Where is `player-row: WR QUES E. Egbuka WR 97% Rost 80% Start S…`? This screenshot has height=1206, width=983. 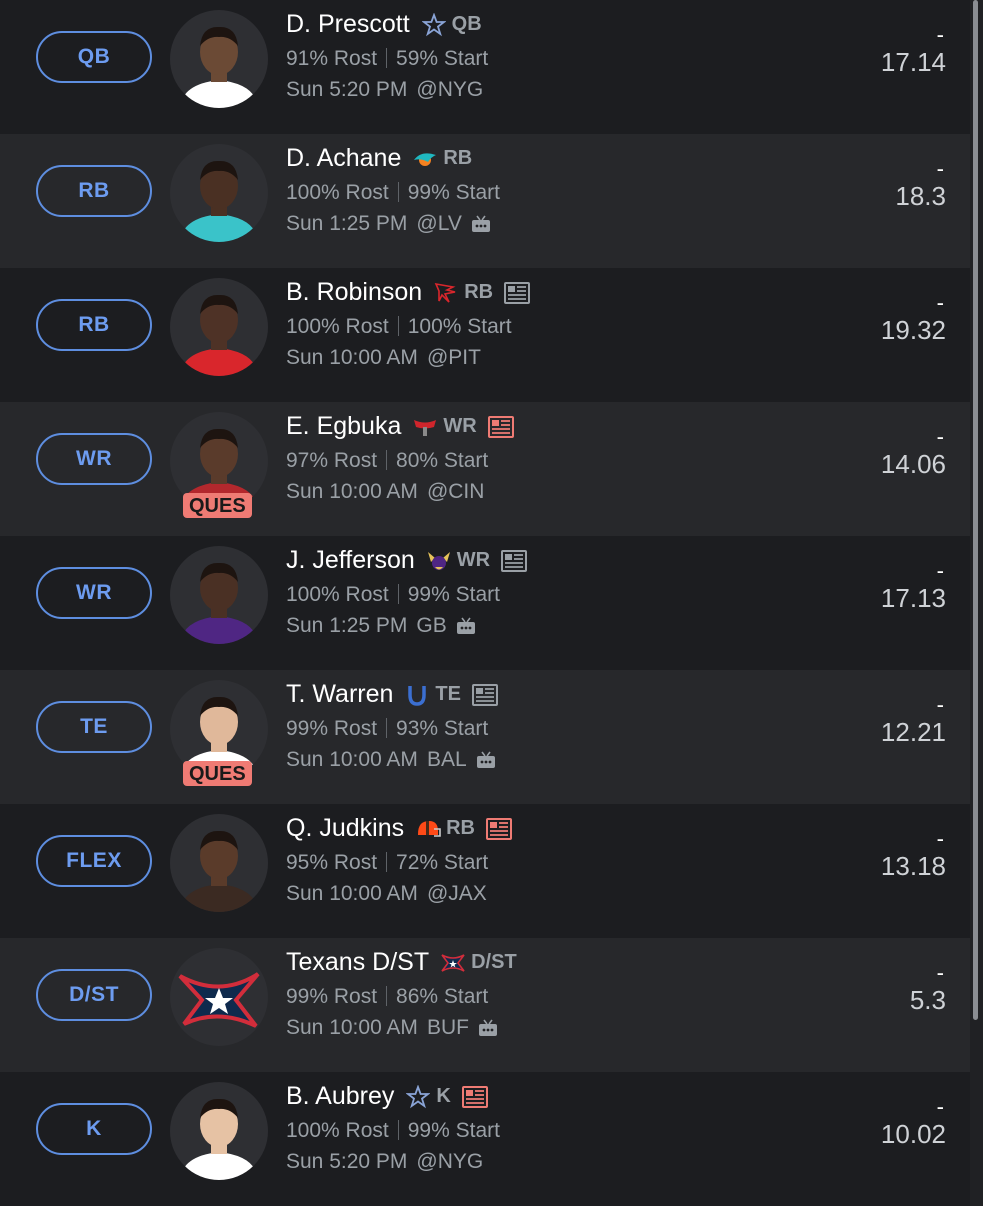 player-row: WR QUES E. Egbuka WR 97% Rost 80% Start S… is located at coordinates (485, 469).